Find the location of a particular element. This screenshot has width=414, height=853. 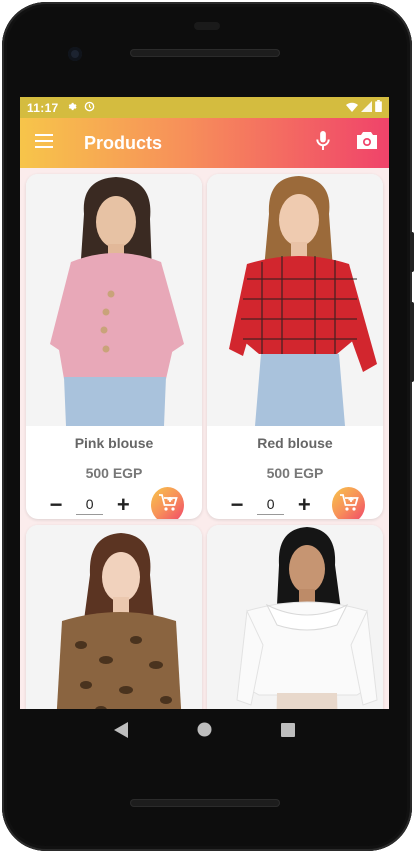

page-title: Products is located at coordinates (123, 142).